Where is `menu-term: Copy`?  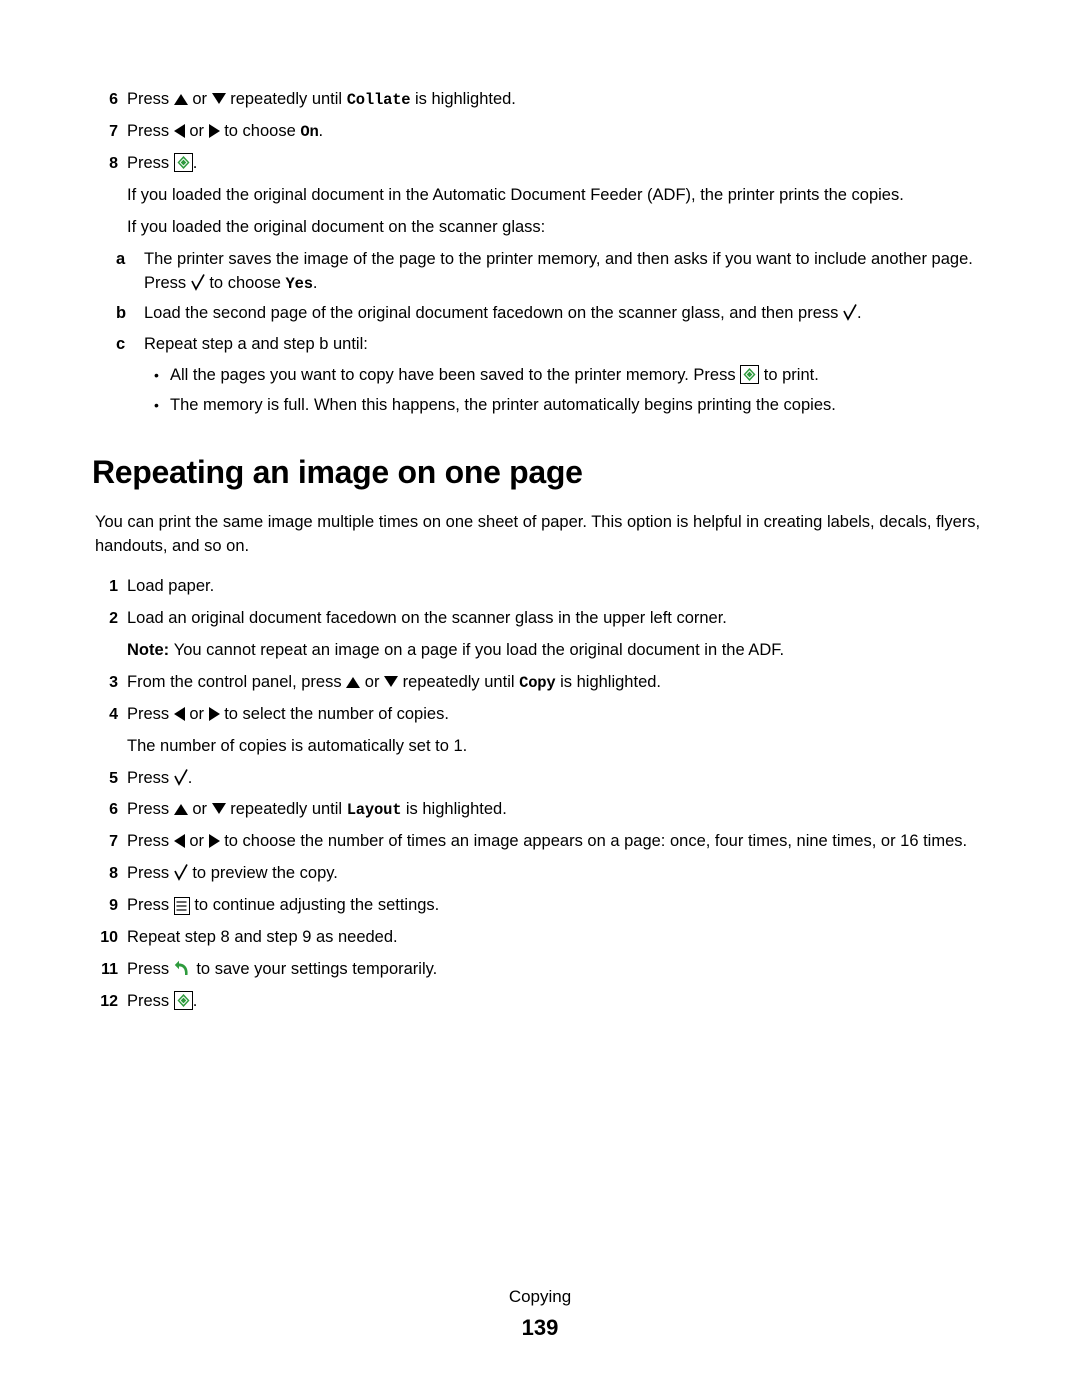
menu-term: Copy is located at coordinates (537, 682).